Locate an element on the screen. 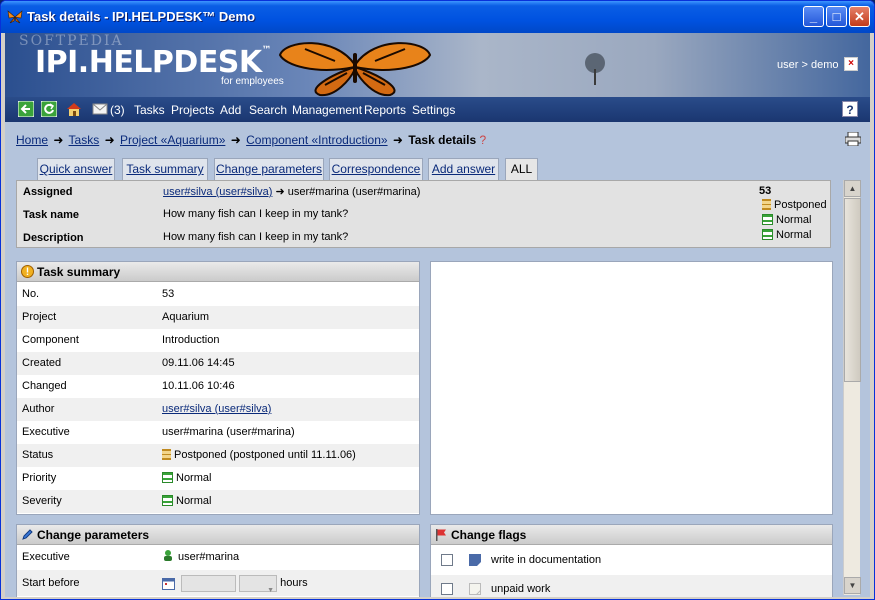 This screenshot has width=875, height=600. close-icon: ✕ is located at coordinates (859, 16).